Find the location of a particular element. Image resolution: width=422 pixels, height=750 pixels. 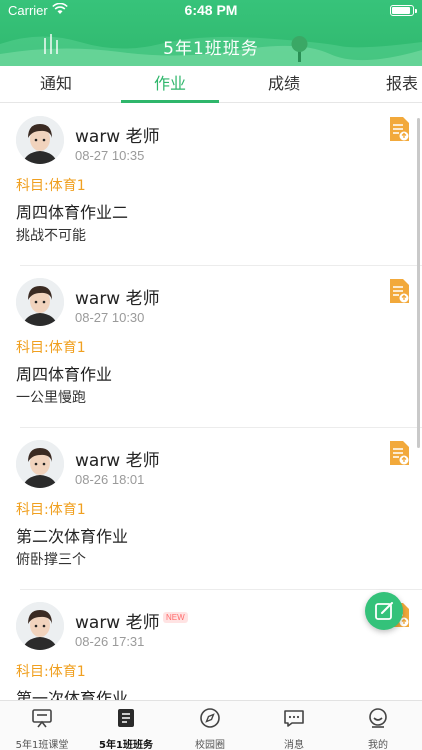

class-affairs-icon is located at coordinates (126, 718).